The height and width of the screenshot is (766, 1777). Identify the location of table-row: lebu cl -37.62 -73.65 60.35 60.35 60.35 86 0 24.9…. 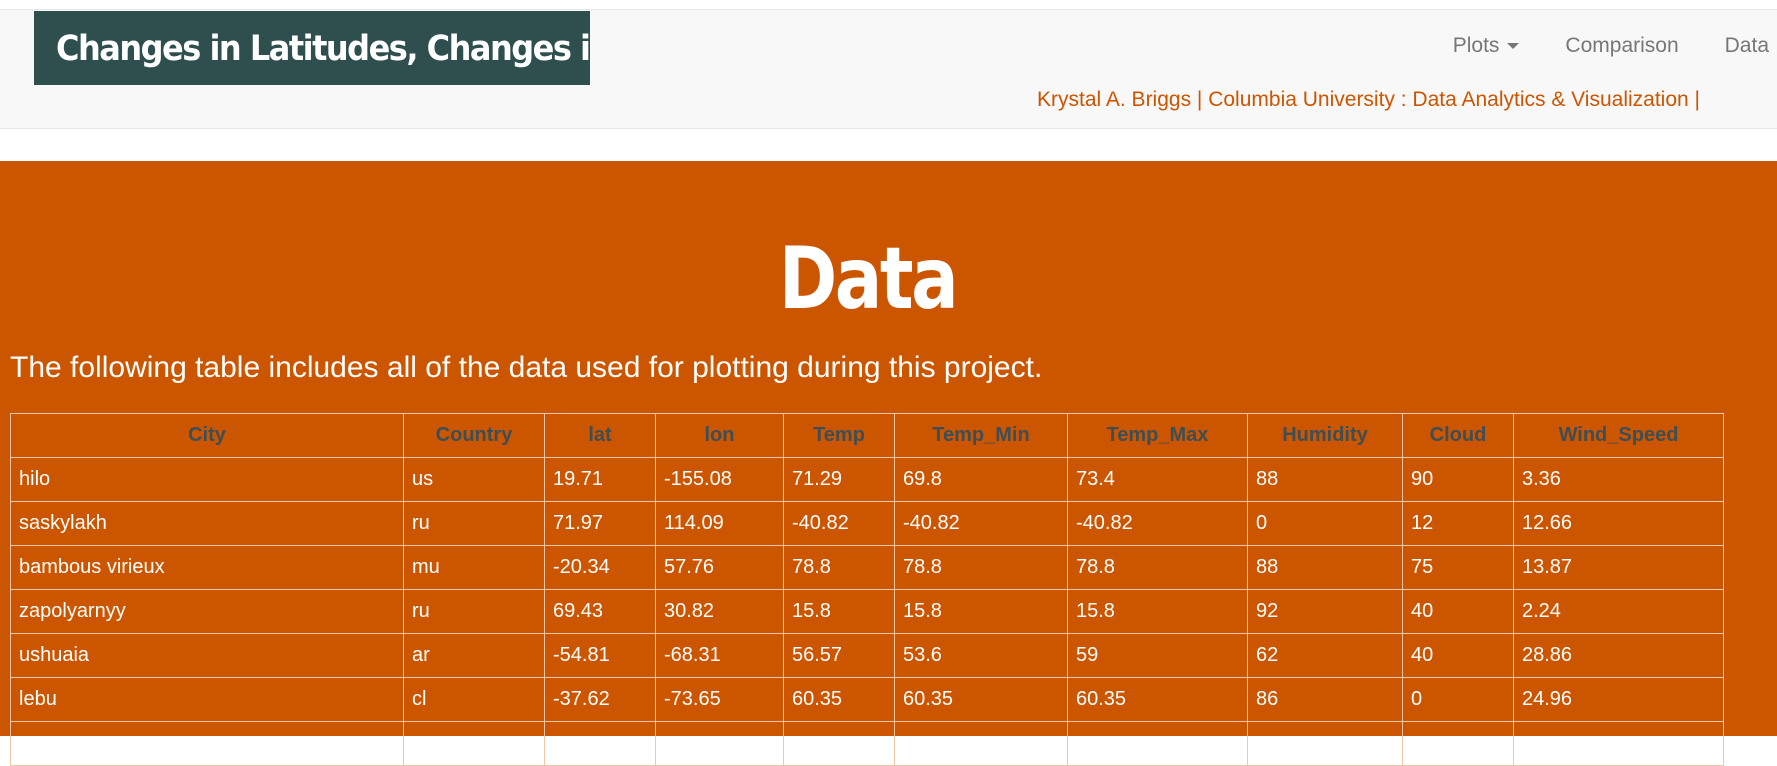
(867, 699).